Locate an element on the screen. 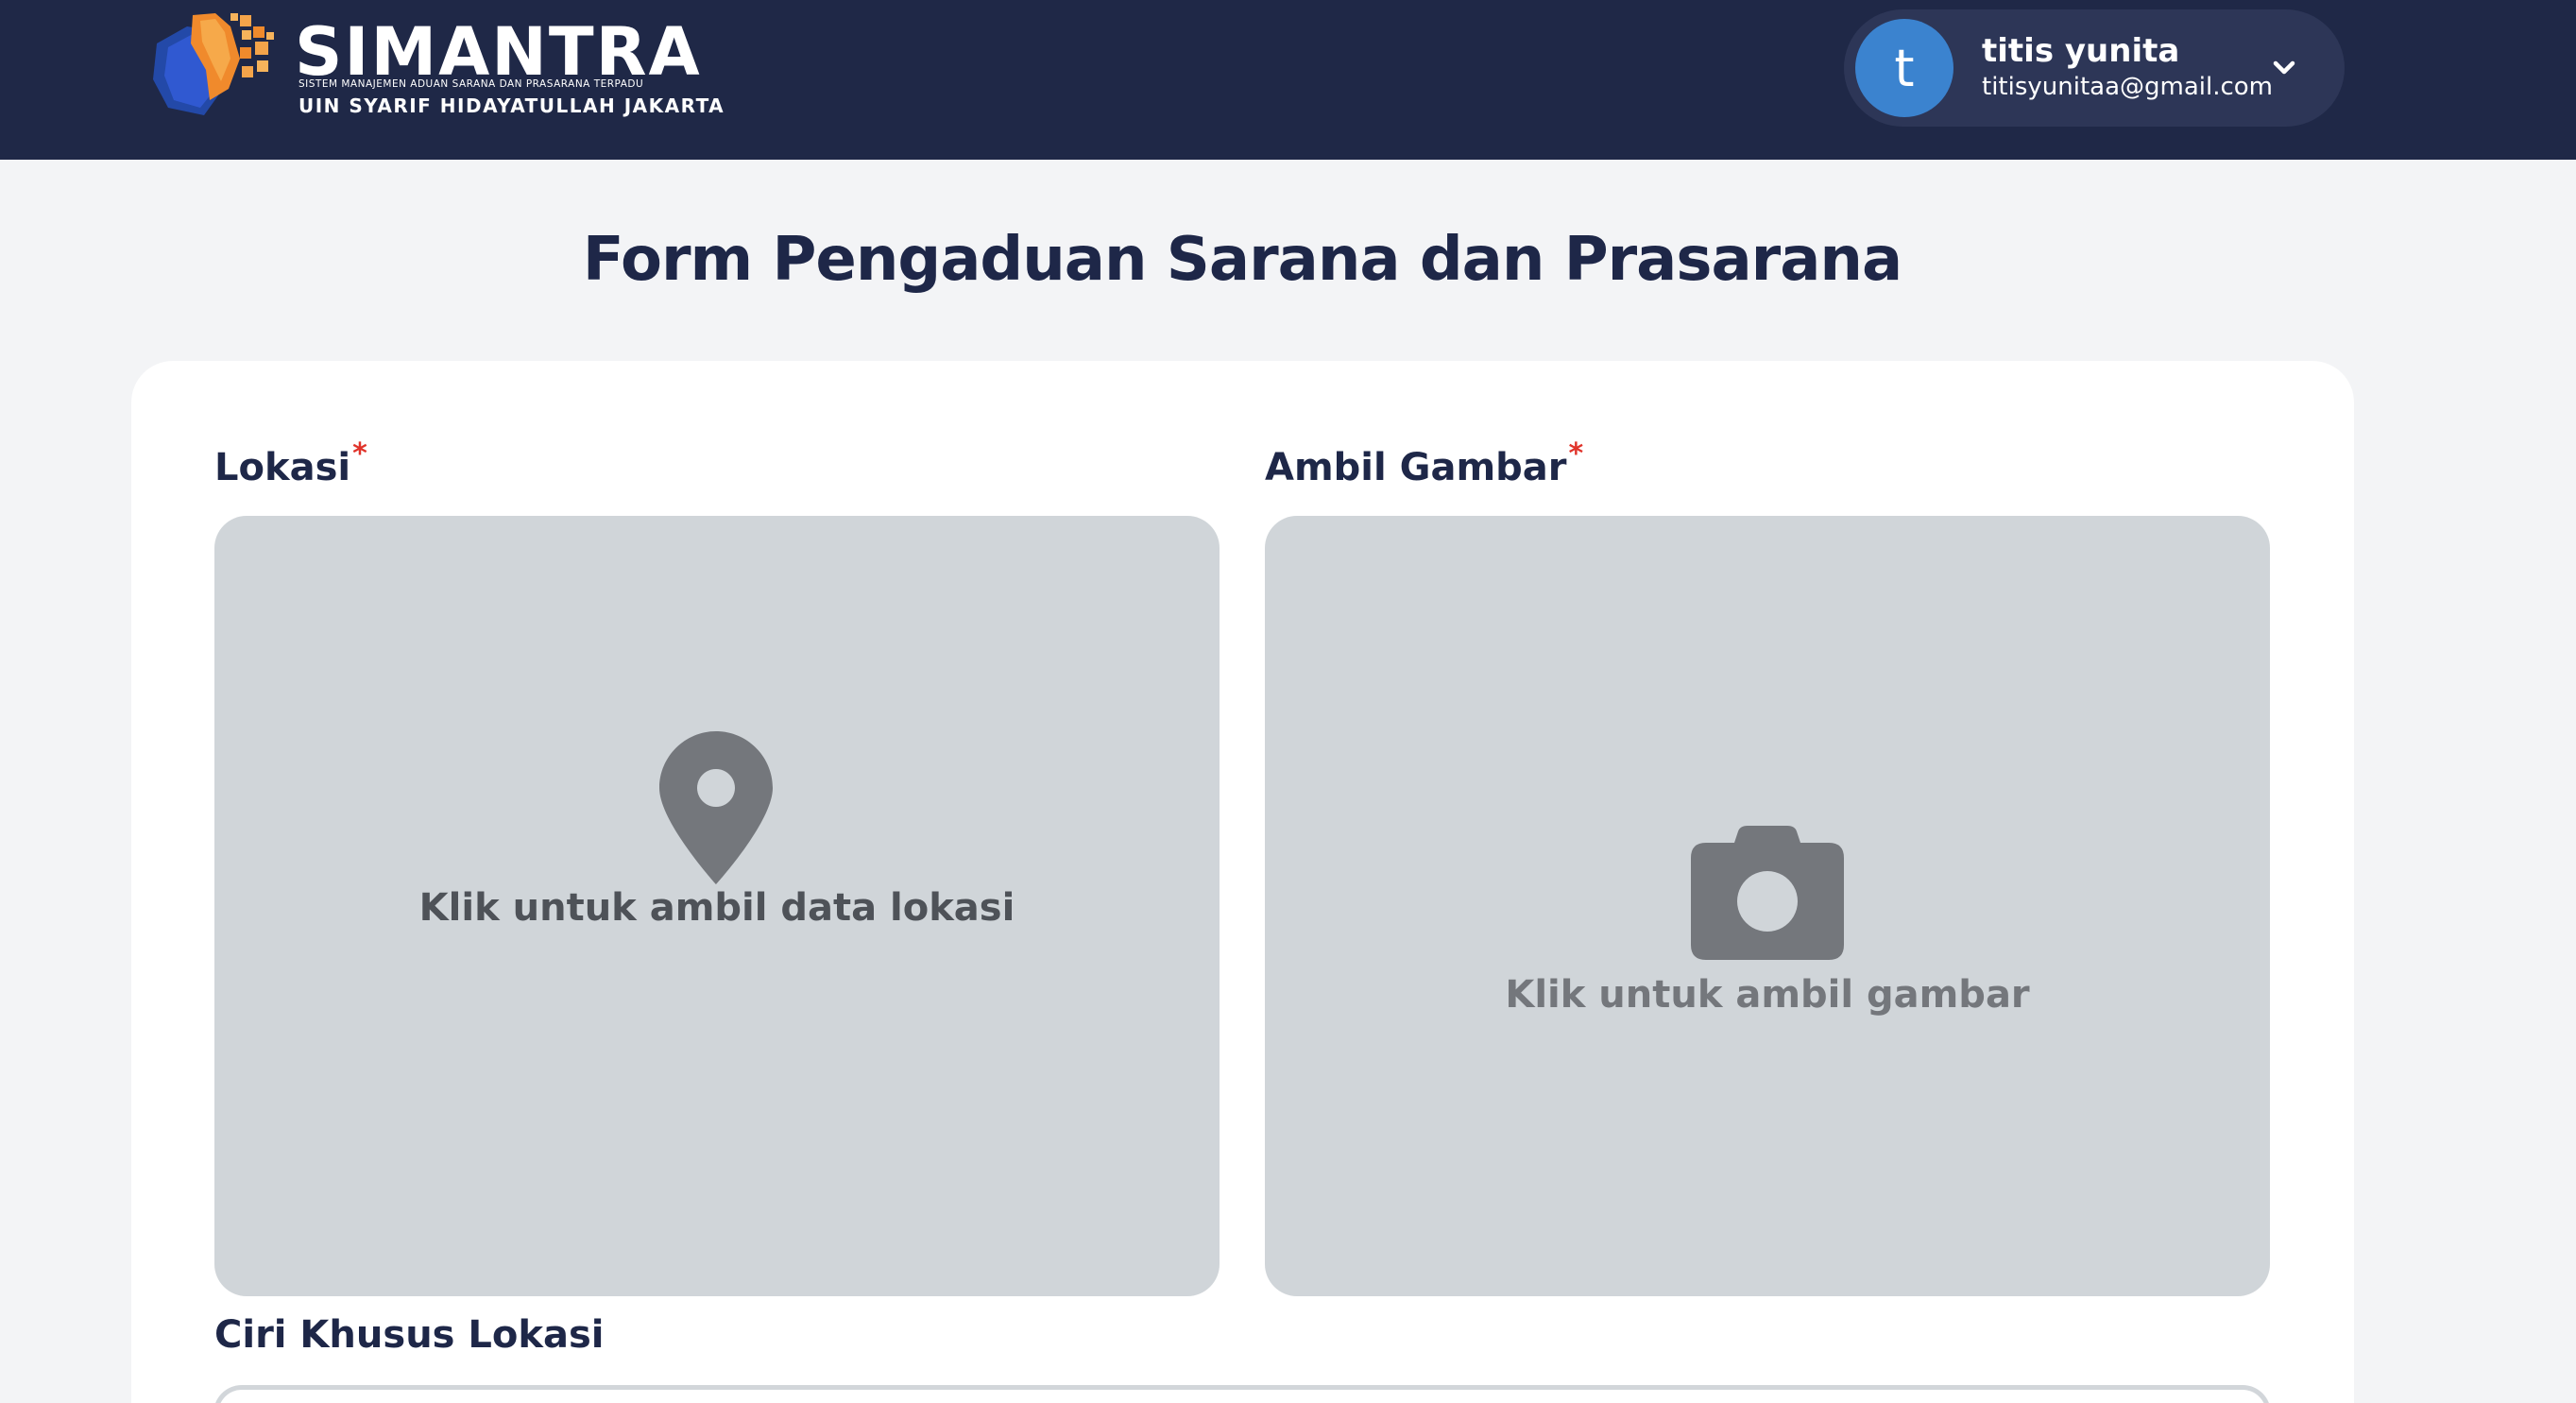  location-label-text: Lokasi is located at coordinates (282, 467).